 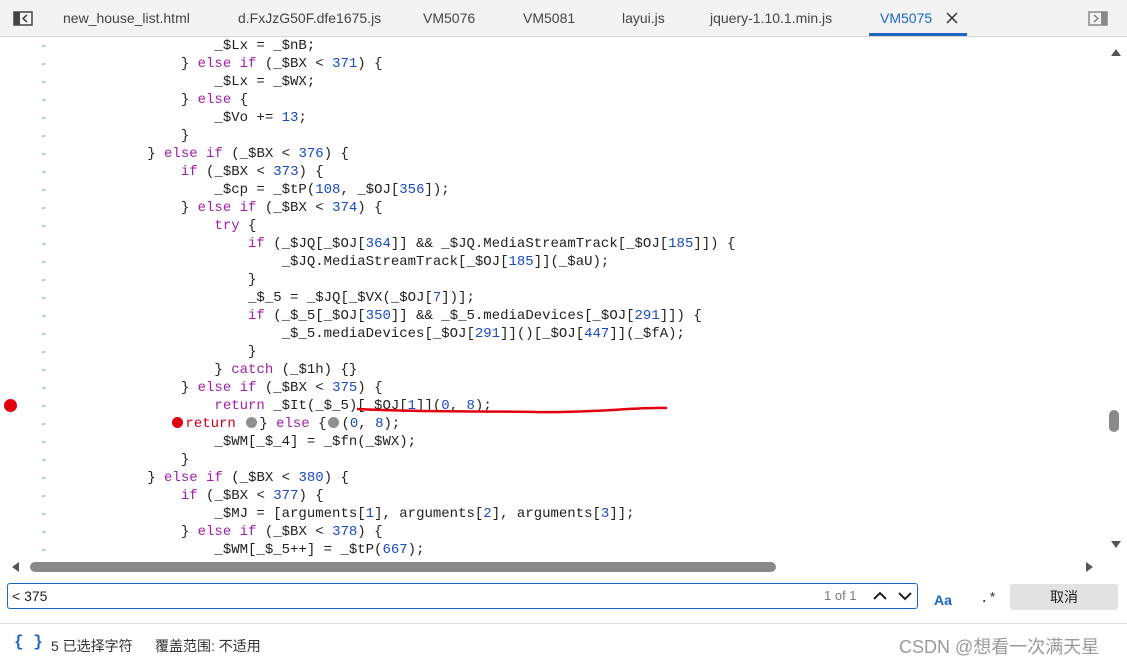 I want to click on vertical-scroll-thumb, so click(x=1114, y=421).